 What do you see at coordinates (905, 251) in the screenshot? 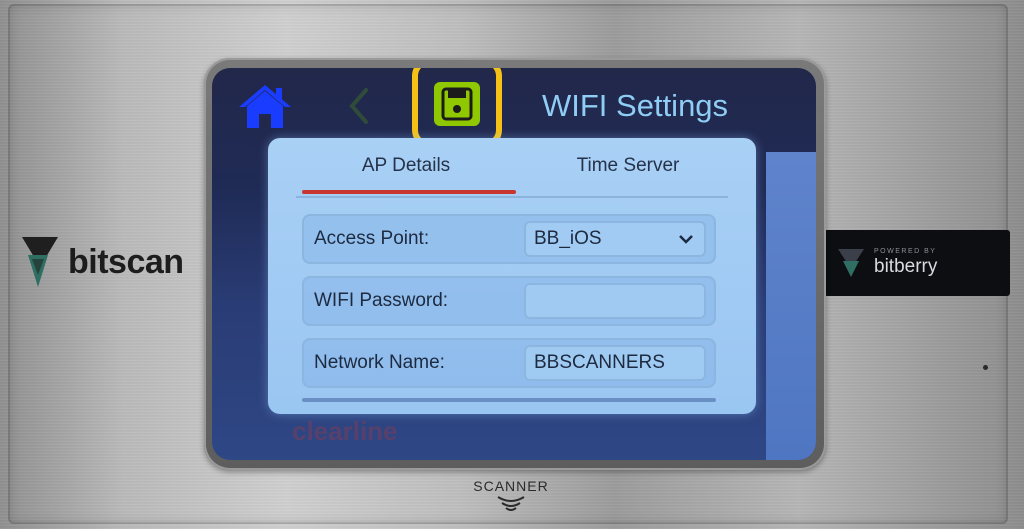
I see `powered-by-text: POWERED BY` at bounding box center [905, 251].